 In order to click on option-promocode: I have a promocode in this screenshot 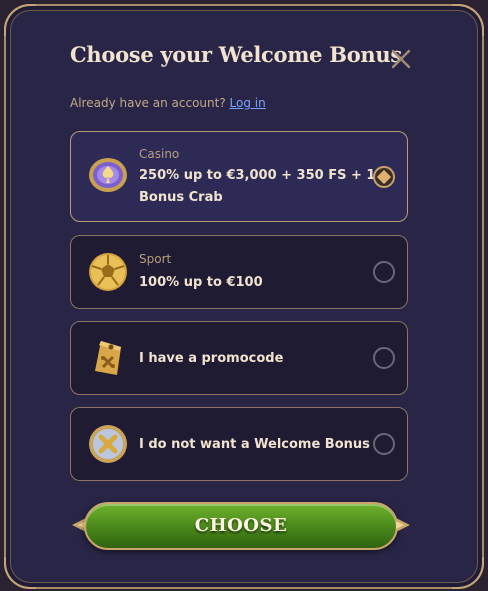, I will do `click(239, 358)`.